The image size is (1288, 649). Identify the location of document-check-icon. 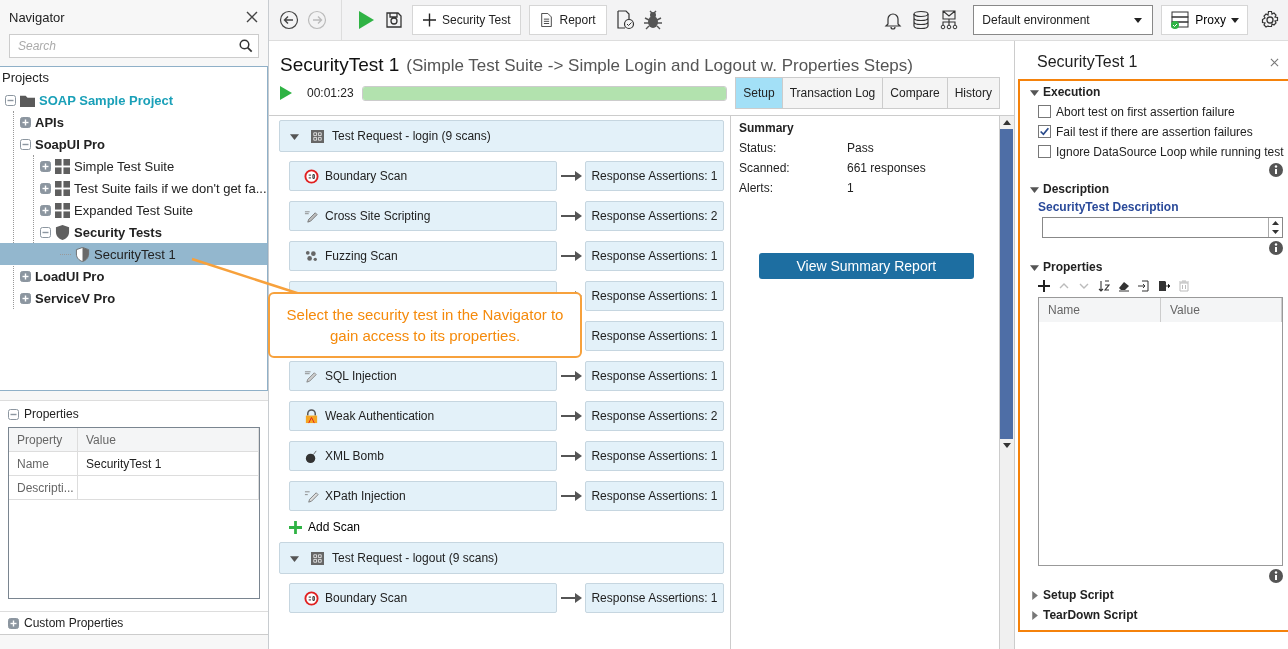
(624, 20).